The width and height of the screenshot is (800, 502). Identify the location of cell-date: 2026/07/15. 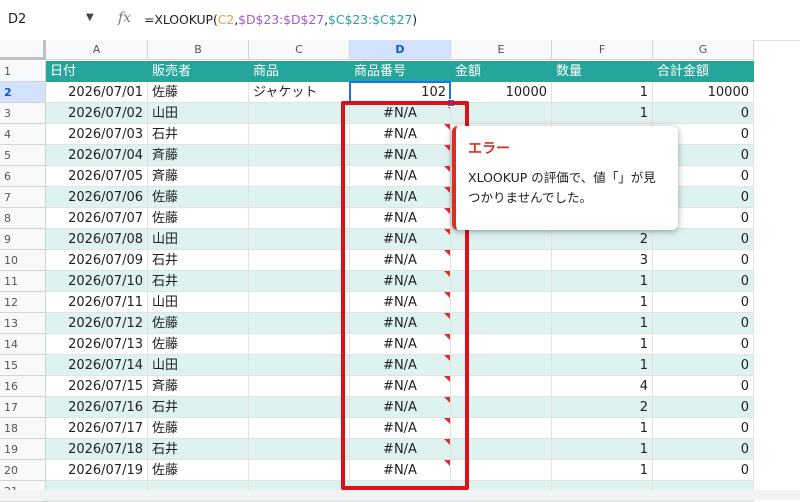
(97, 386).